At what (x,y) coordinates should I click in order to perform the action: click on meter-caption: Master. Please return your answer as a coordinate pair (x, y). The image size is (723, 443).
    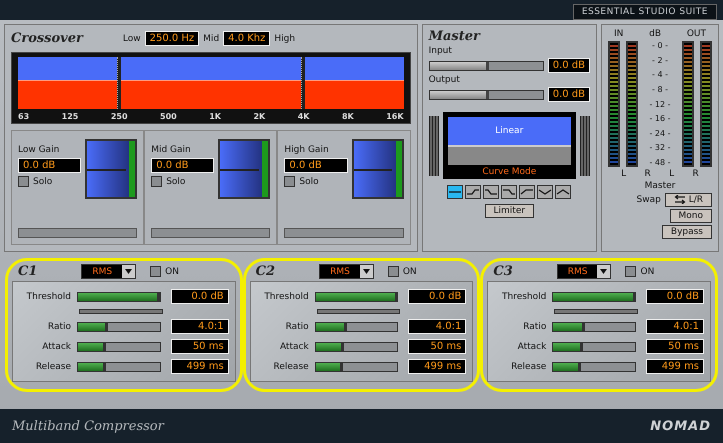
    Looking at the image, I should click on (660, 186).